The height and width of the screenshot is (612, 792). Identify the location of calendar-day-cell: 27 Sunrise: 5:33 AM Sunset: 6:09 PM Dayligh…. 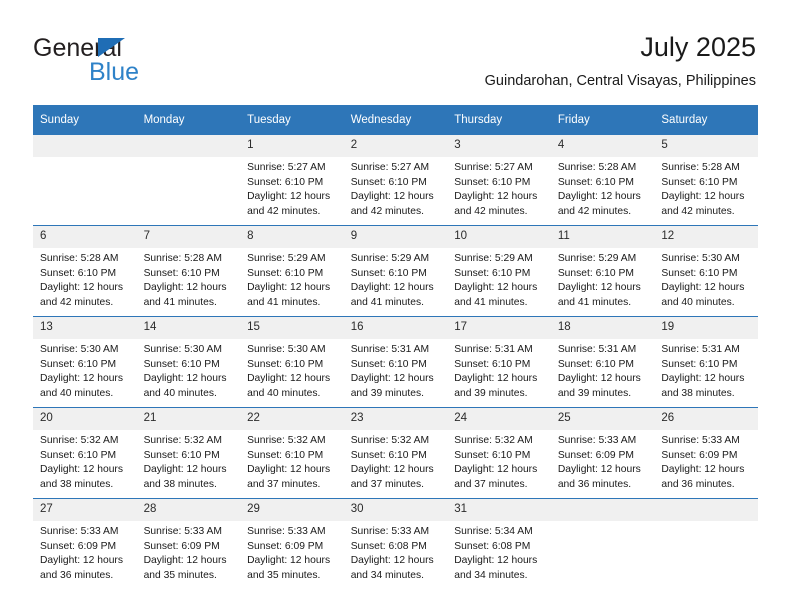
(85, 543).